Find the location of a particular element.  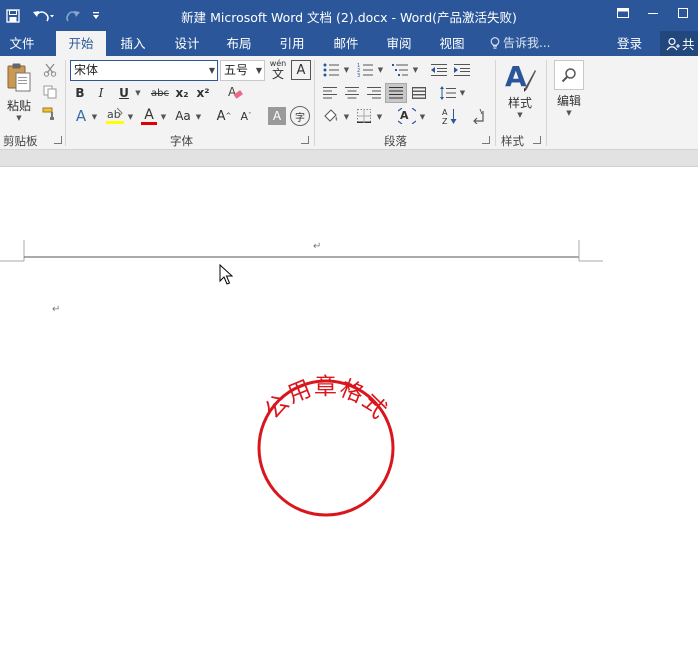

svg-text: Z is located at coordinates (445, 121).